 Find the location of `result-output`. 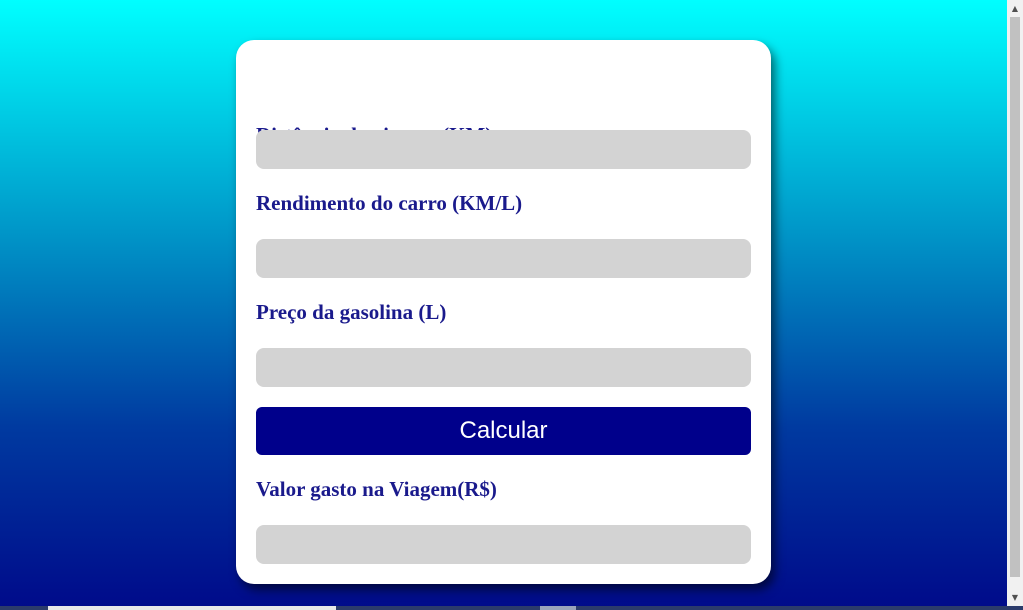

result-output is located at coordinates (503, 544).